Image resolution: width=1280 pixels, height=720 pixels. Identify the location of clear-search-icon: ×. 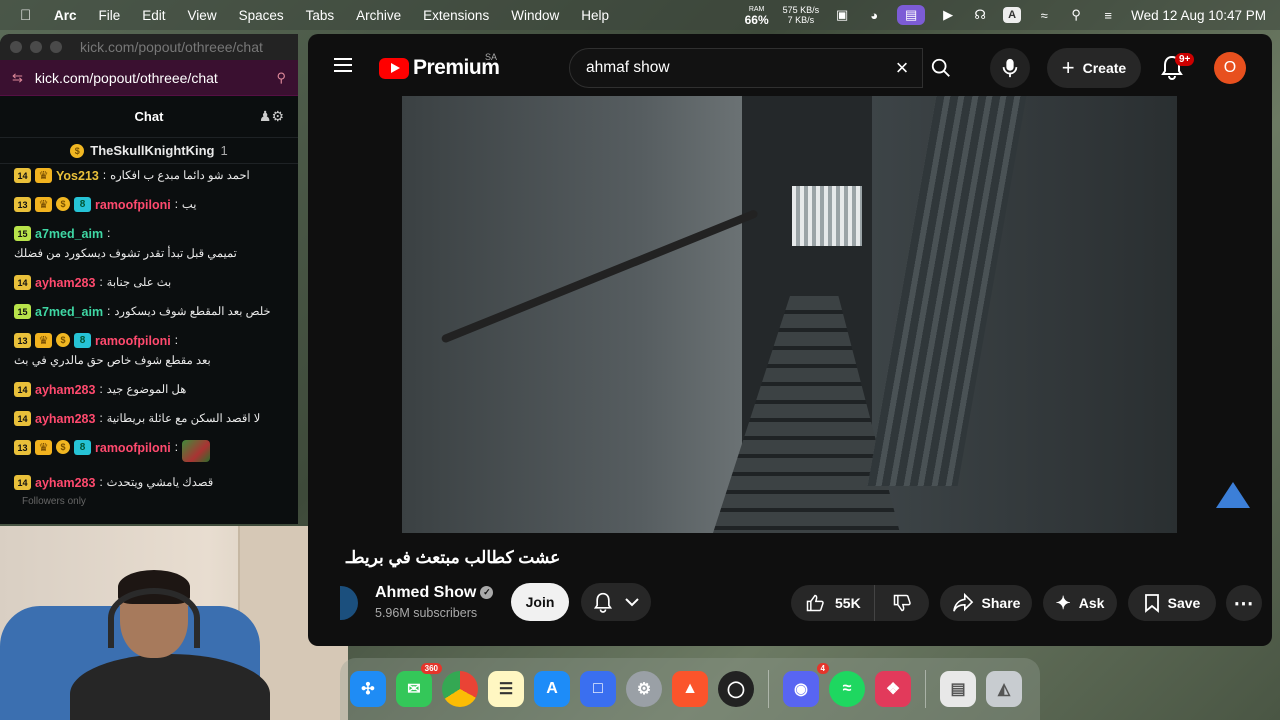
(902, 69).